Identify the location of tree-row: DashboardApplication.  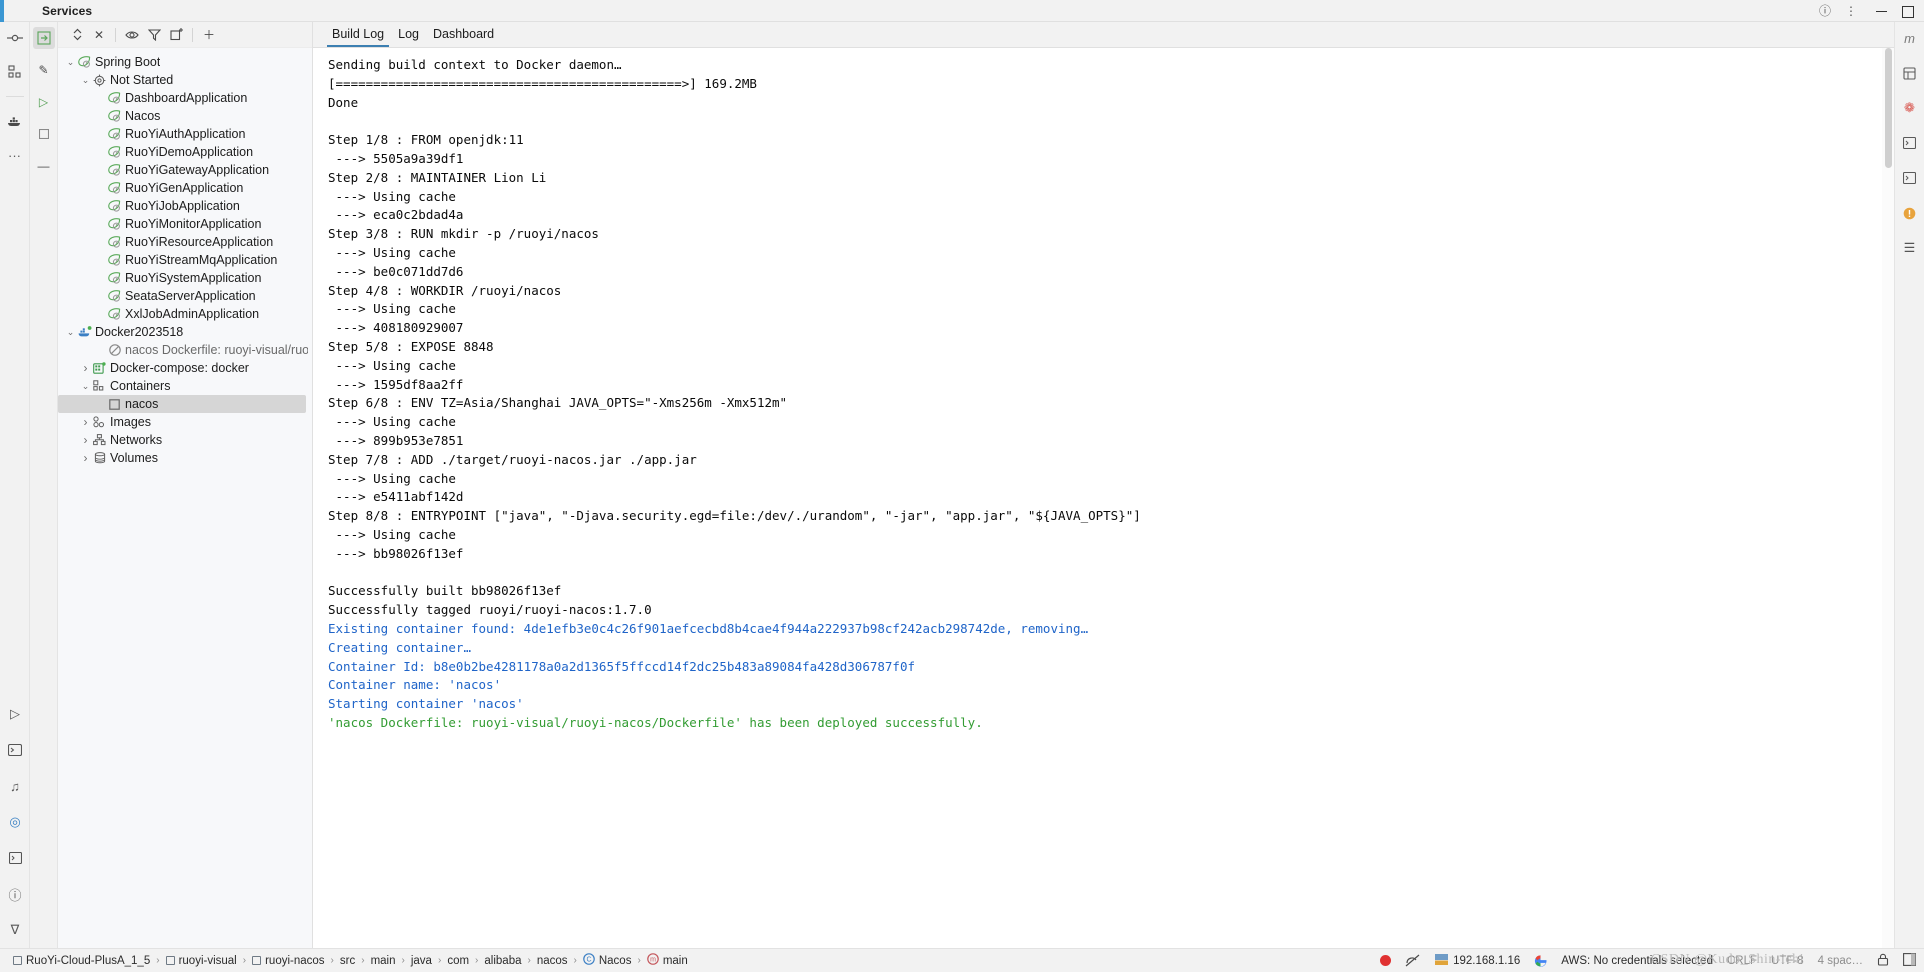
(185, 98).